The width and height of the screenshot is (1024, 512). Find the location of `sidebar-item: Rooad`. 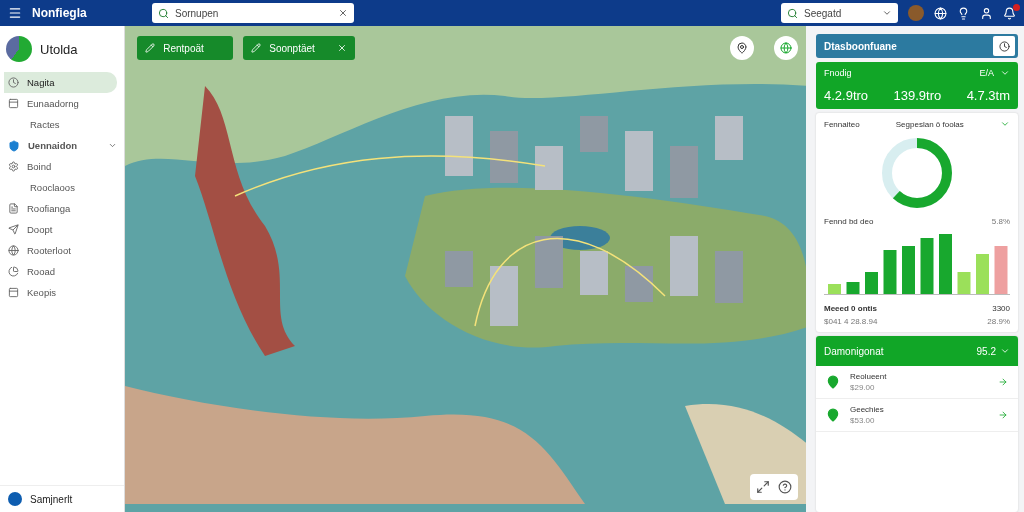

sidebar-item: Rooad is located at coordinates (61, 271).